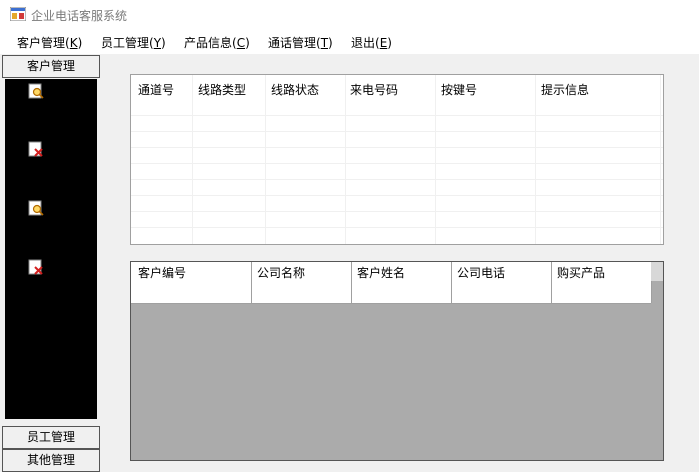  Describe the element at coordinates (295, 89) in the screenshot. I see `column-header: 线路状态` at that location.